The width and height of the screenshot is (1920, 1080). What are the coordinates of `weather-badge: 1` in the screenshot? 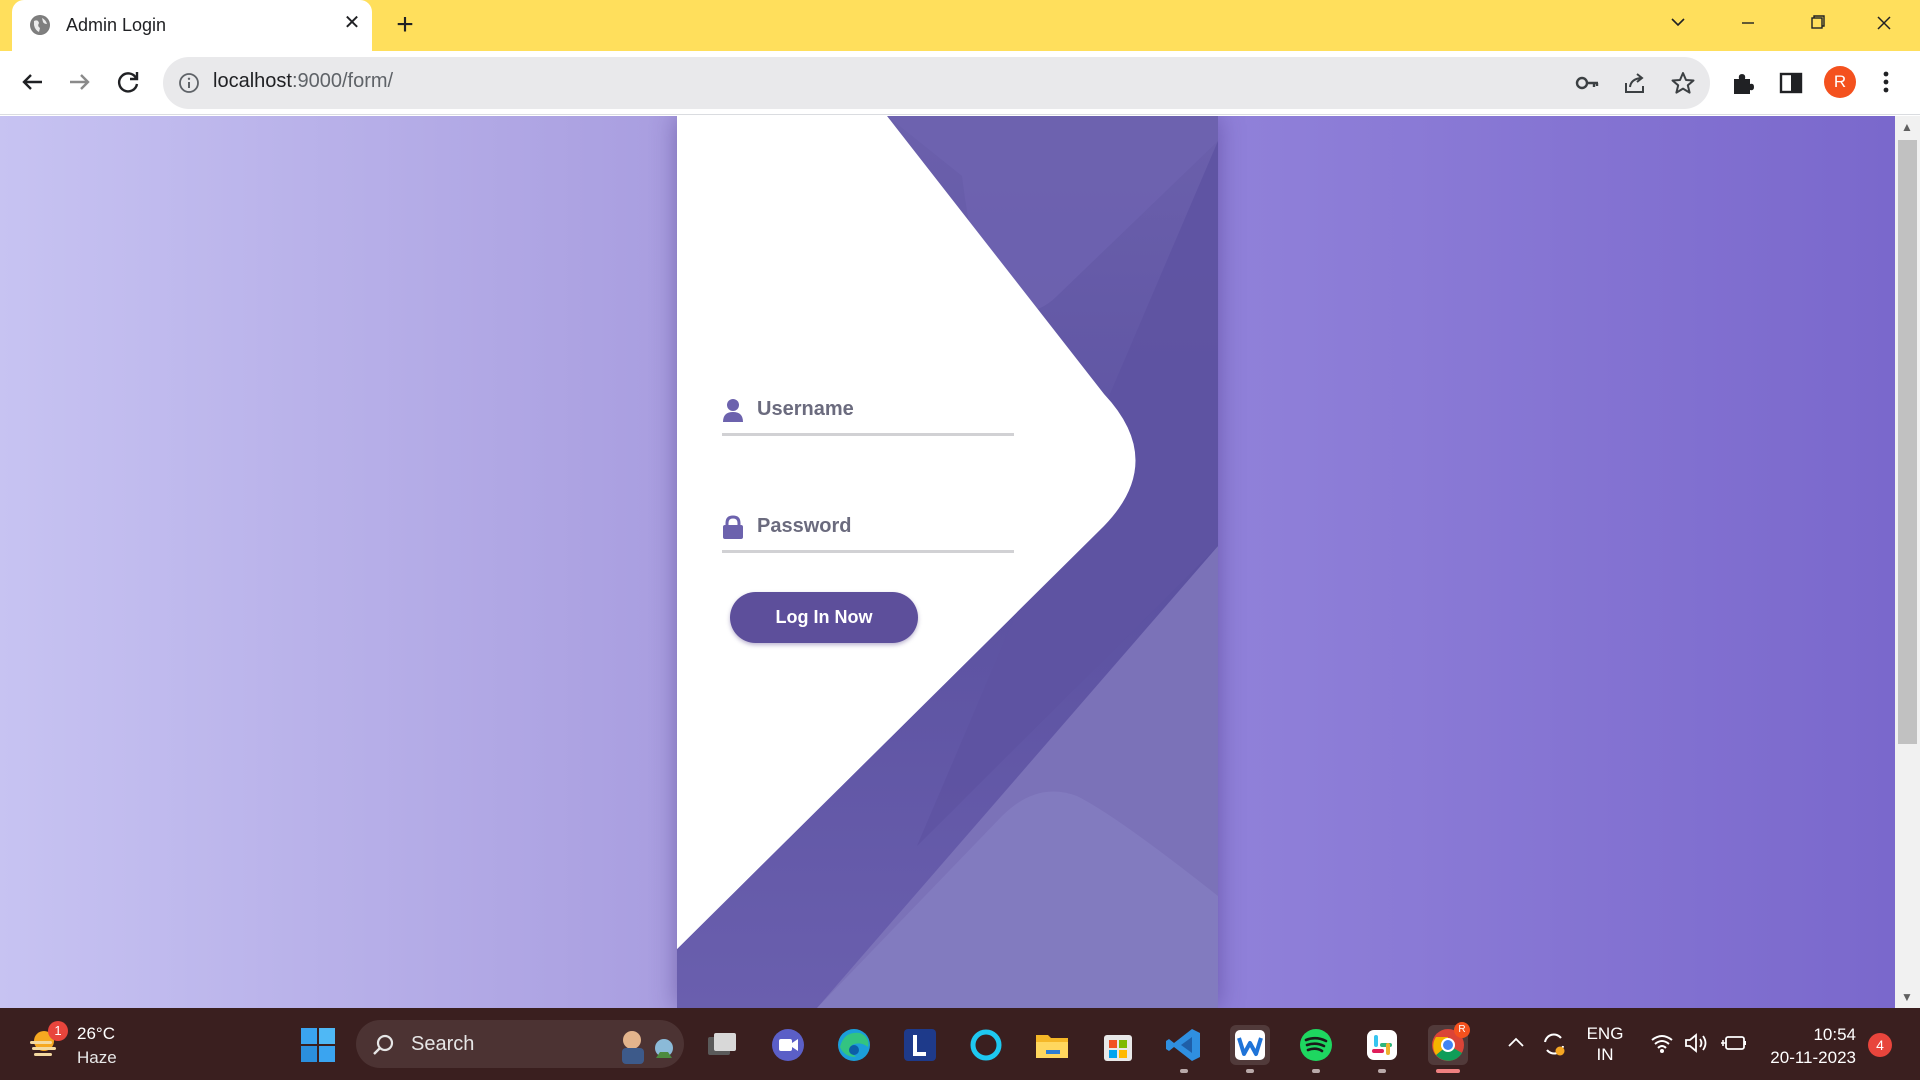 It's located at (58, 1031).